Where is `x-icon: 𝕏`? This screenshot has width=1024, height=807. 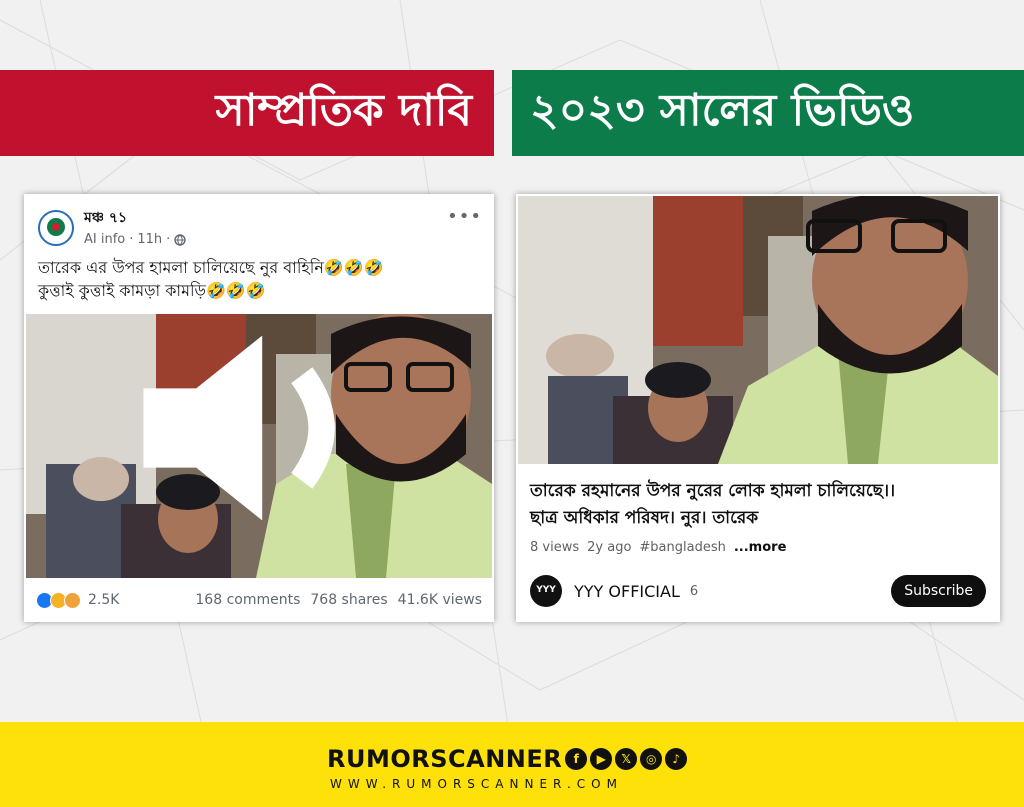
x-icon: 𝕏 is located at coordinates (626, 759).